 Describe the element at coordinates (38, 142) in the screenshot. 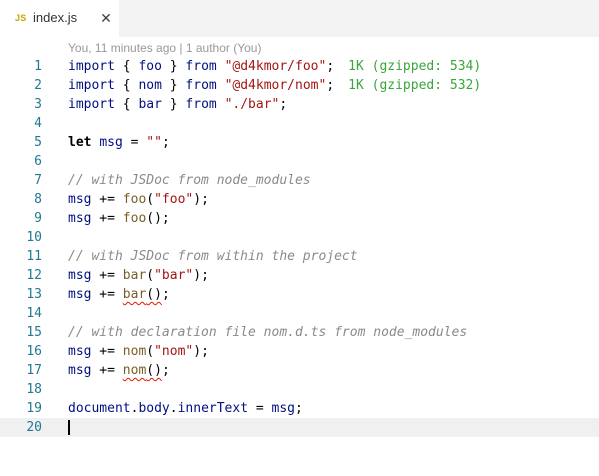

I see `line-number: 5` at that location.